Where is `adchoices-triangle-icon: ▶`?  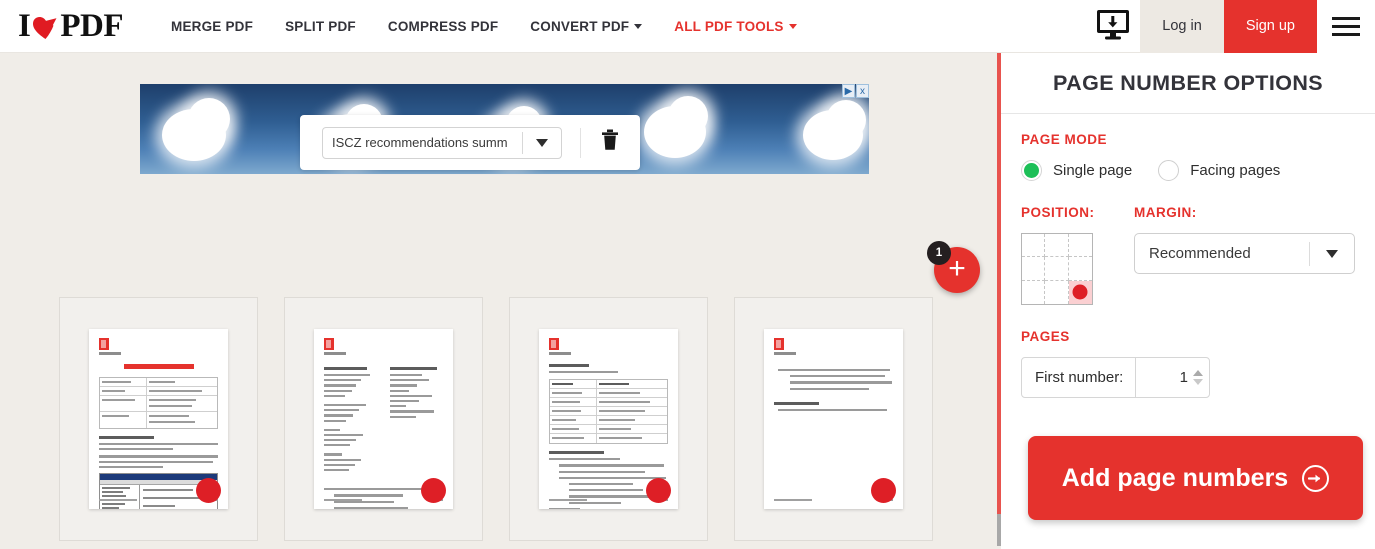 adchoices-triangle-icon: ▶ is located at coordinates (848, 91).